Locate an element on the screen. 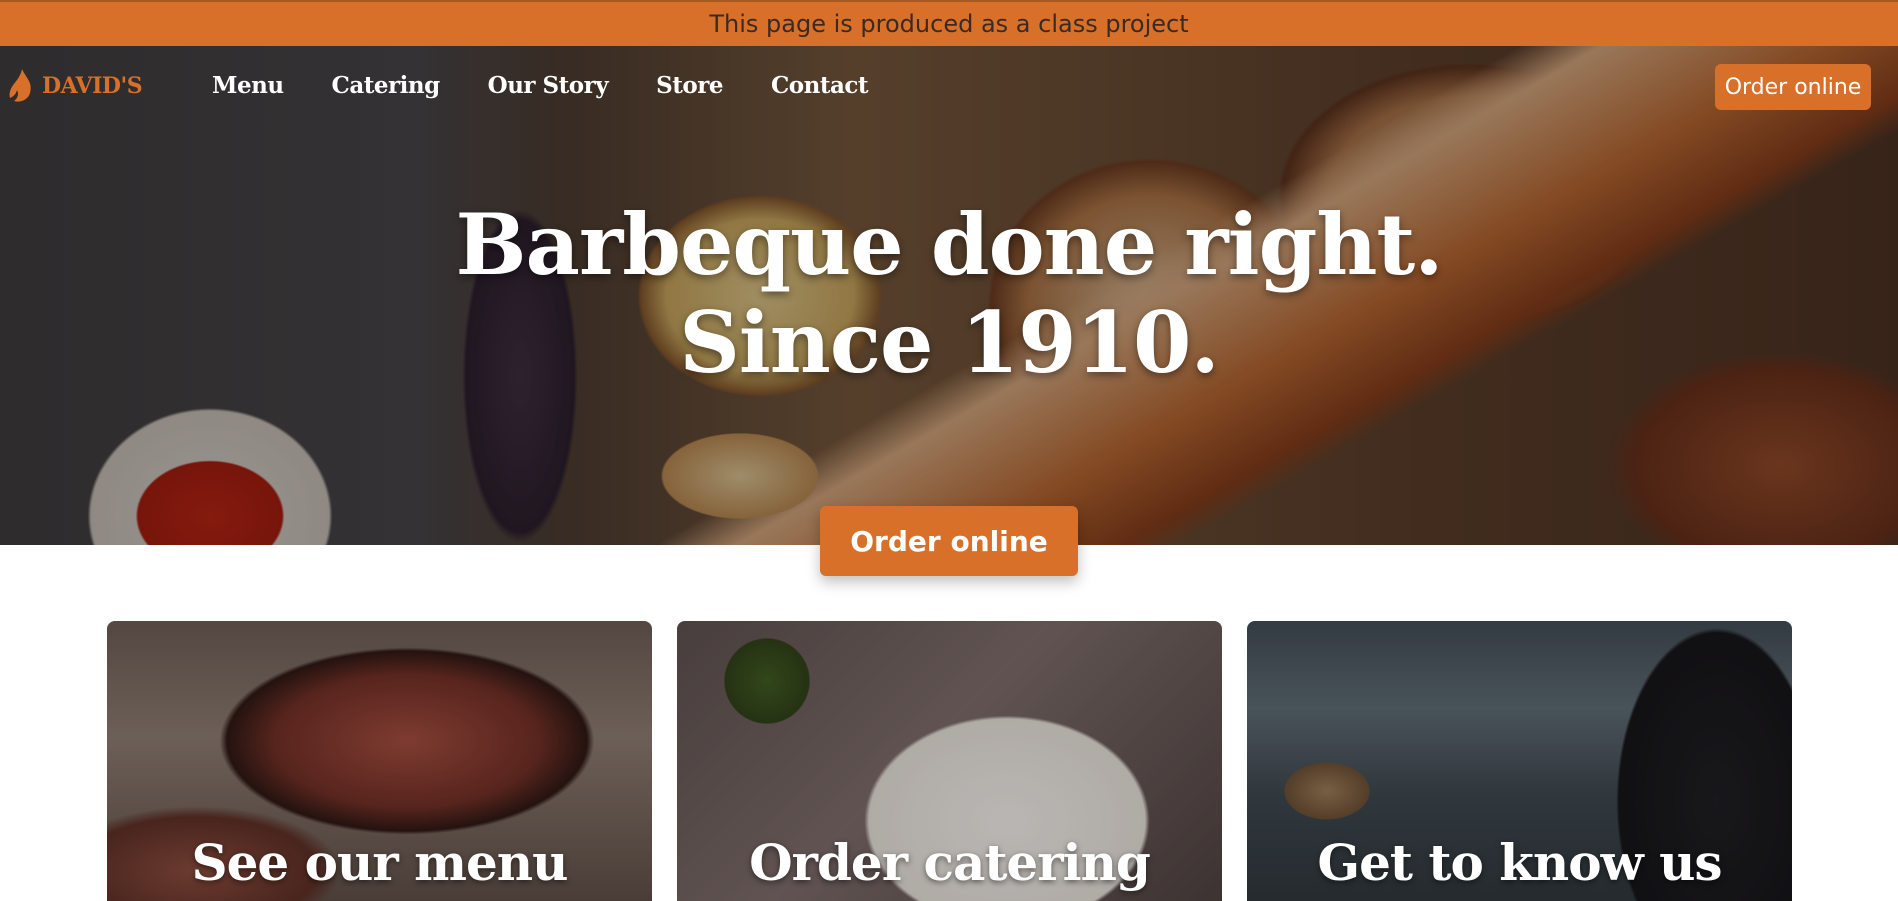 Image resolution: width=1898 pixels, height=901 pixels. hero-heading-line-1: Barbeque done right. is located at coordinates (949, 244).